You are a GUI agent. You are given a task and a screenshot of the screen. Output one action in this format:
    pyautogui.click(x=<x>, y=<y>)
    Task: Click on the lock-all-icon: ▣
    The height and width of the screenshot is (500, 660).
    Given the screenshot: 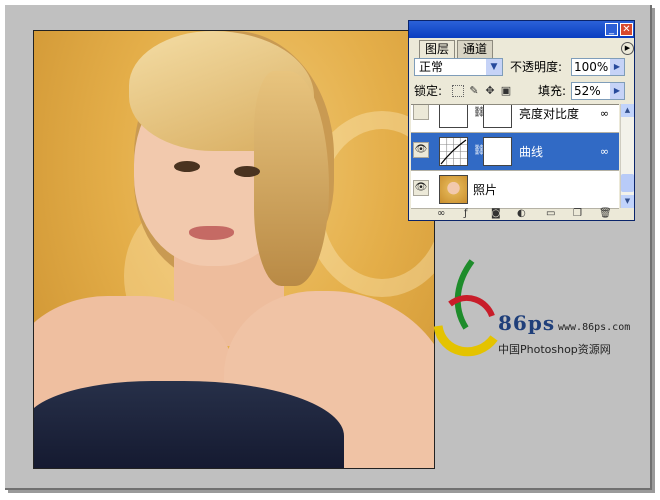 What is the action you would take?
    pyautogui.click(x=506, y=91)
    